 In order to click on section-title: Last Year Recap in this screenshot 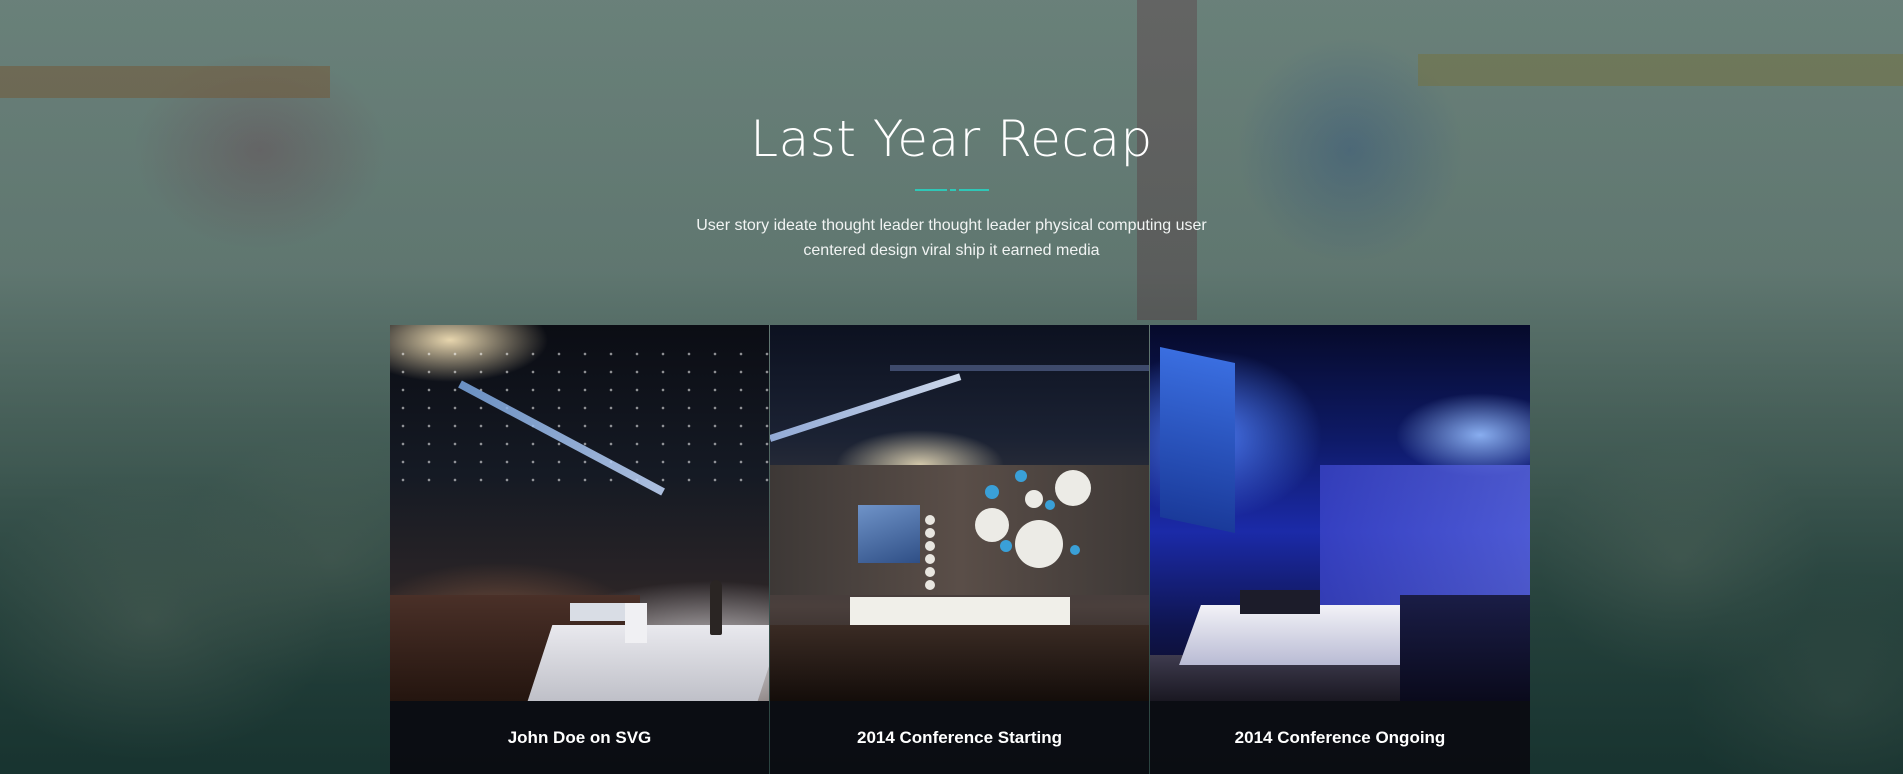, I will do `click(951, 139)`.